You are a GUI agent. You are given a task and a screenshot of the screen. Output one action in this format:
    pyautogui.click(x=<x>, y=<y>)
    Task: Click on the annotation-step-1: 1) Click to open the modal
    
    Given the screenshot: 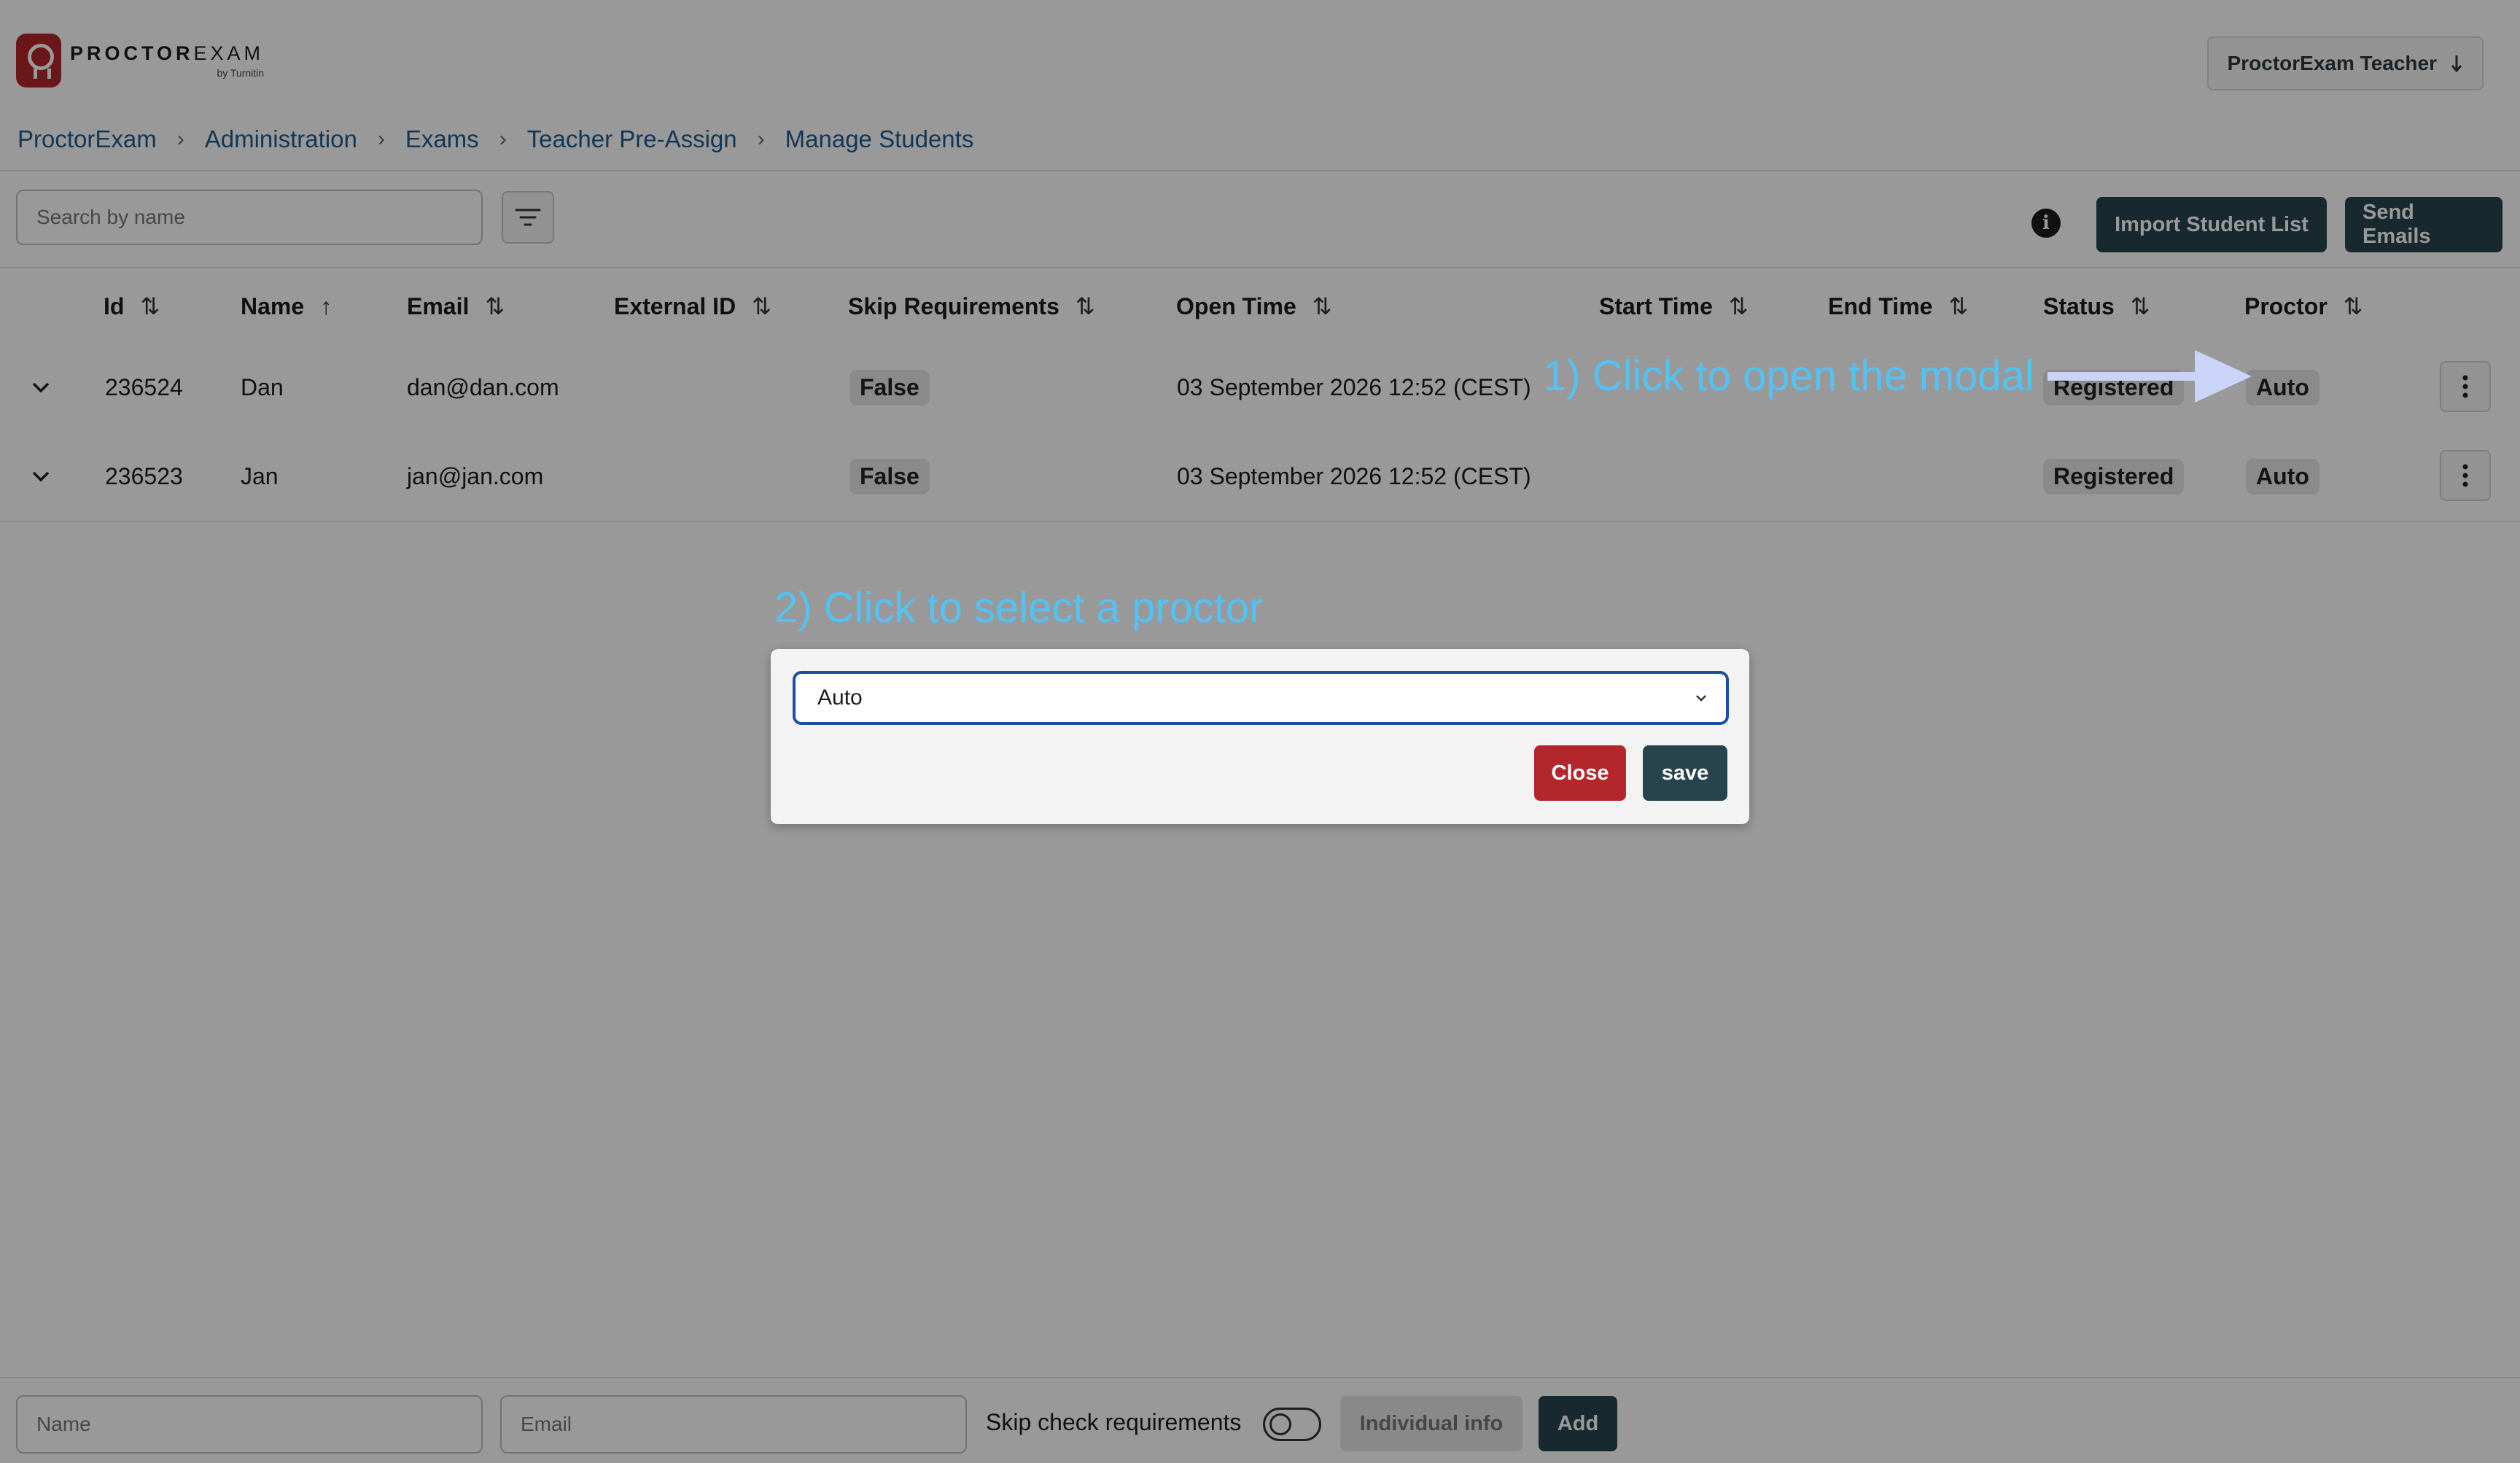 What is the action you would take?
    pyautogui.click(x=1788, y=376)
    